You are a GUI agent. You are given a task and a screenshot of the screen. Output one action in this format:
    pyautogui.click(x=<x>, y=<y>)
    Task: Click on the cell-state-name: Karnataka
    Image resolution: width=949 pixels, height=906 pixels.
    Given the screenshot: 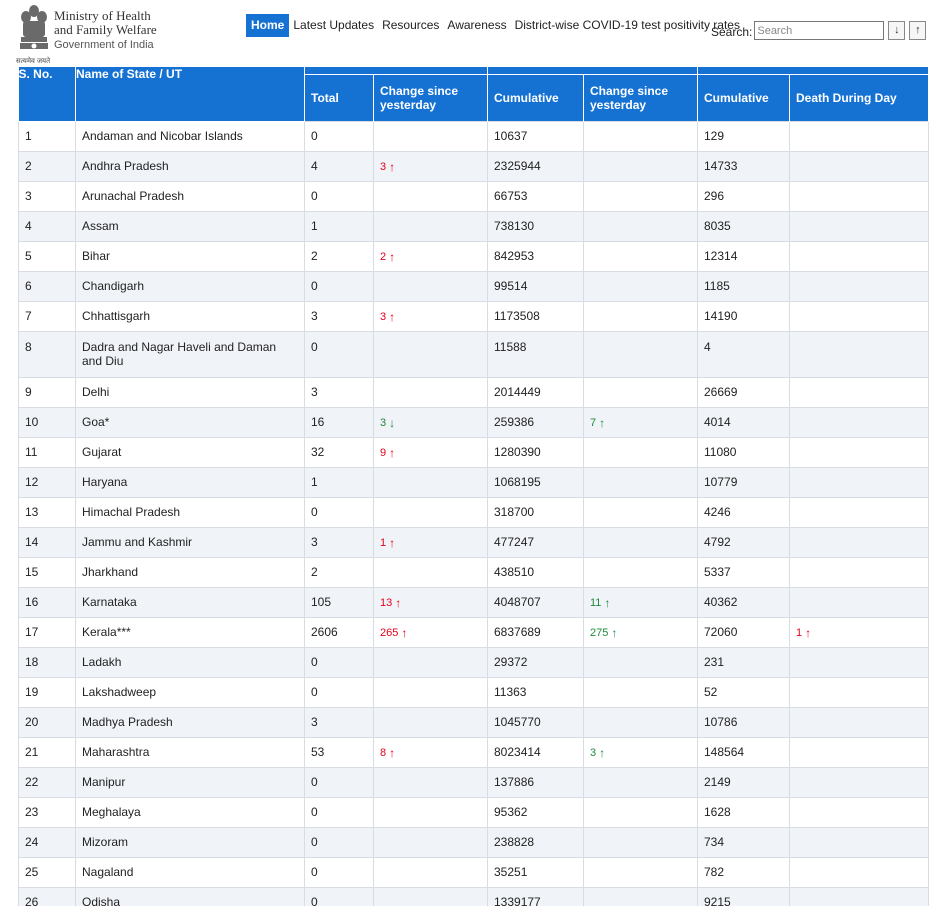 What is the action you would take?
    pyautogui.click(x=190, y=602)
    